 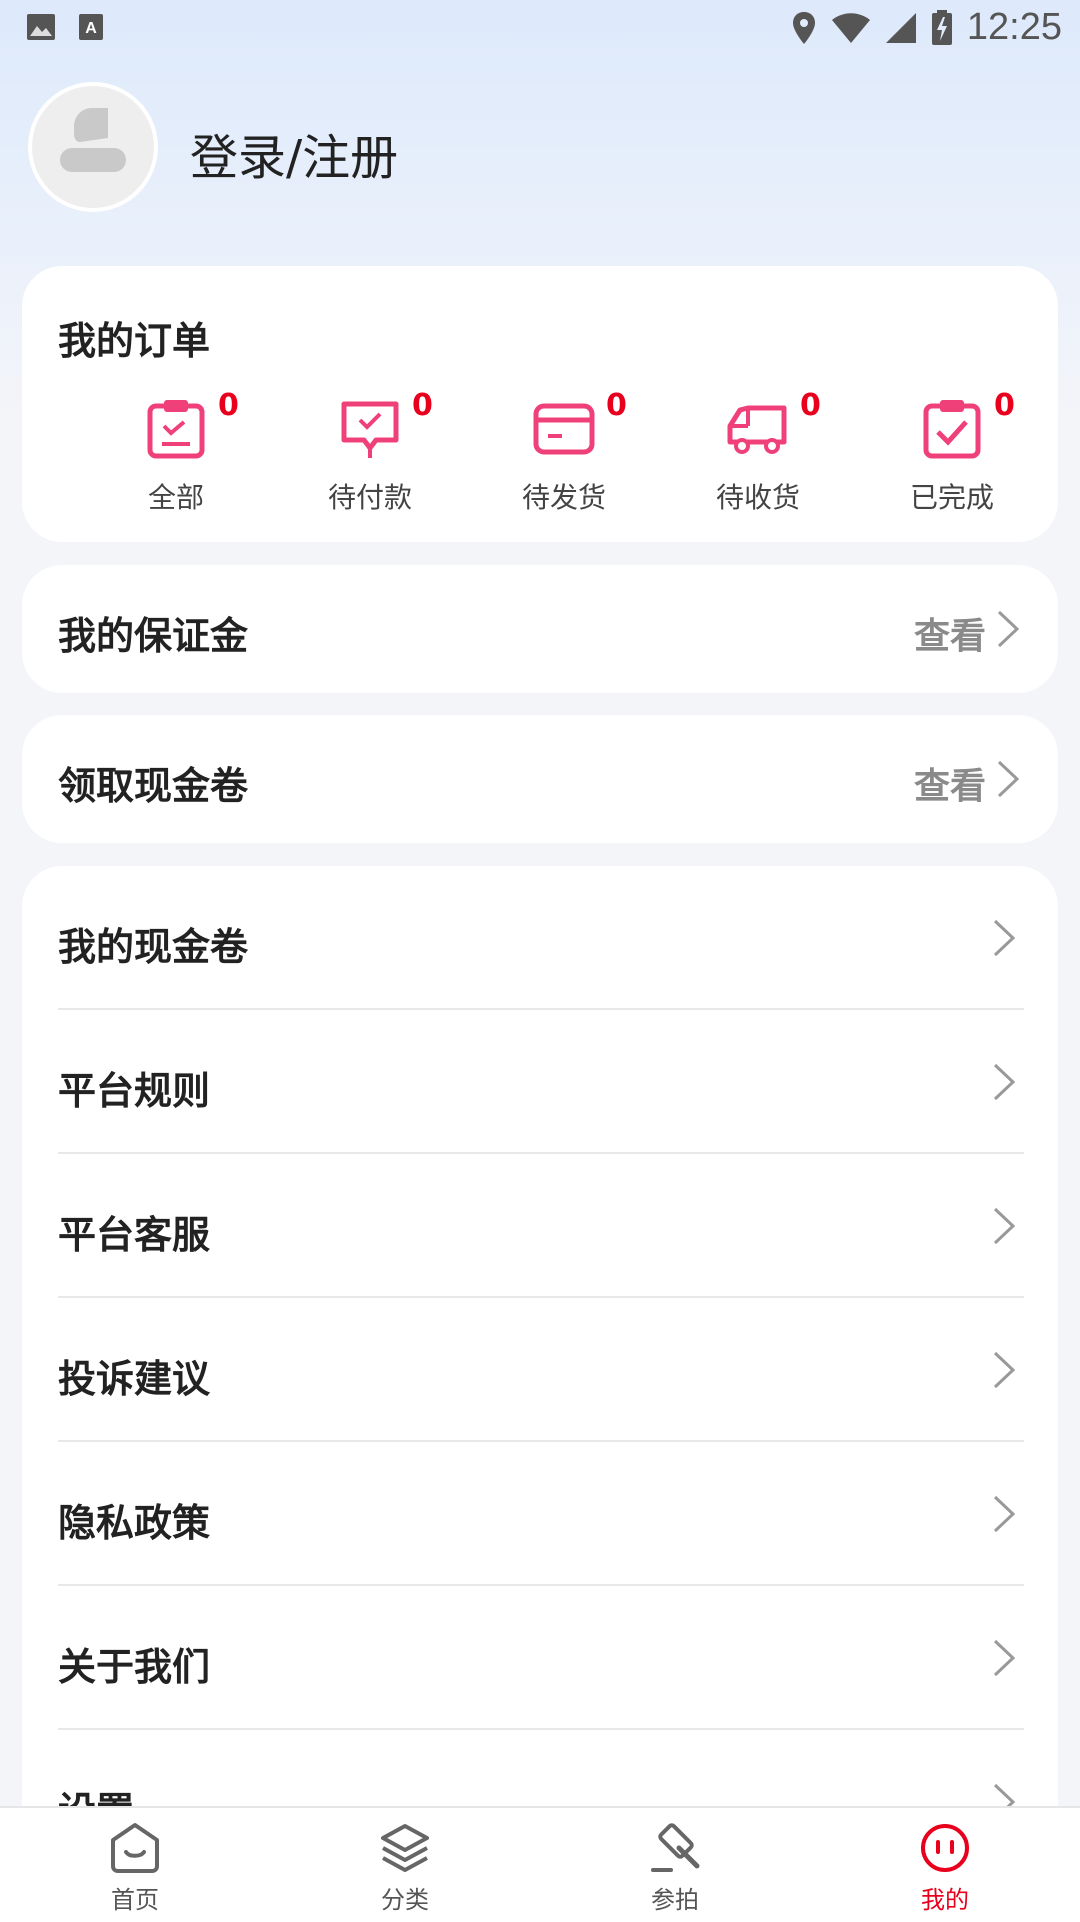 I want to click on menu-item-label: 关于我们, so click(x=134, y=1667).